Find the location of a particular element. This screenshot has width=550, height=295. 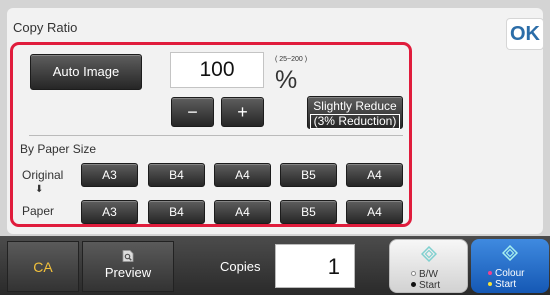

preview-button: Preview is located at coordinates (128, 266).